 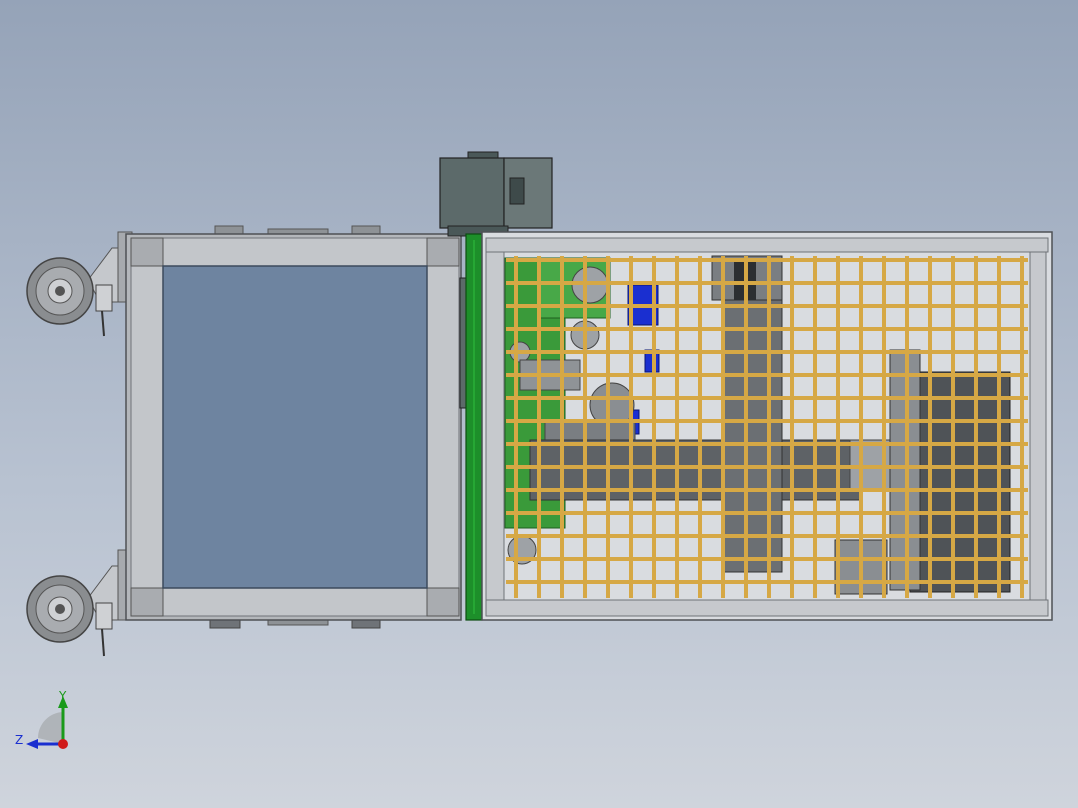 What do you see at coordinates (47, 722) in the screenshot?
I see `coordinate-triad` at bounding box center [47, 722].